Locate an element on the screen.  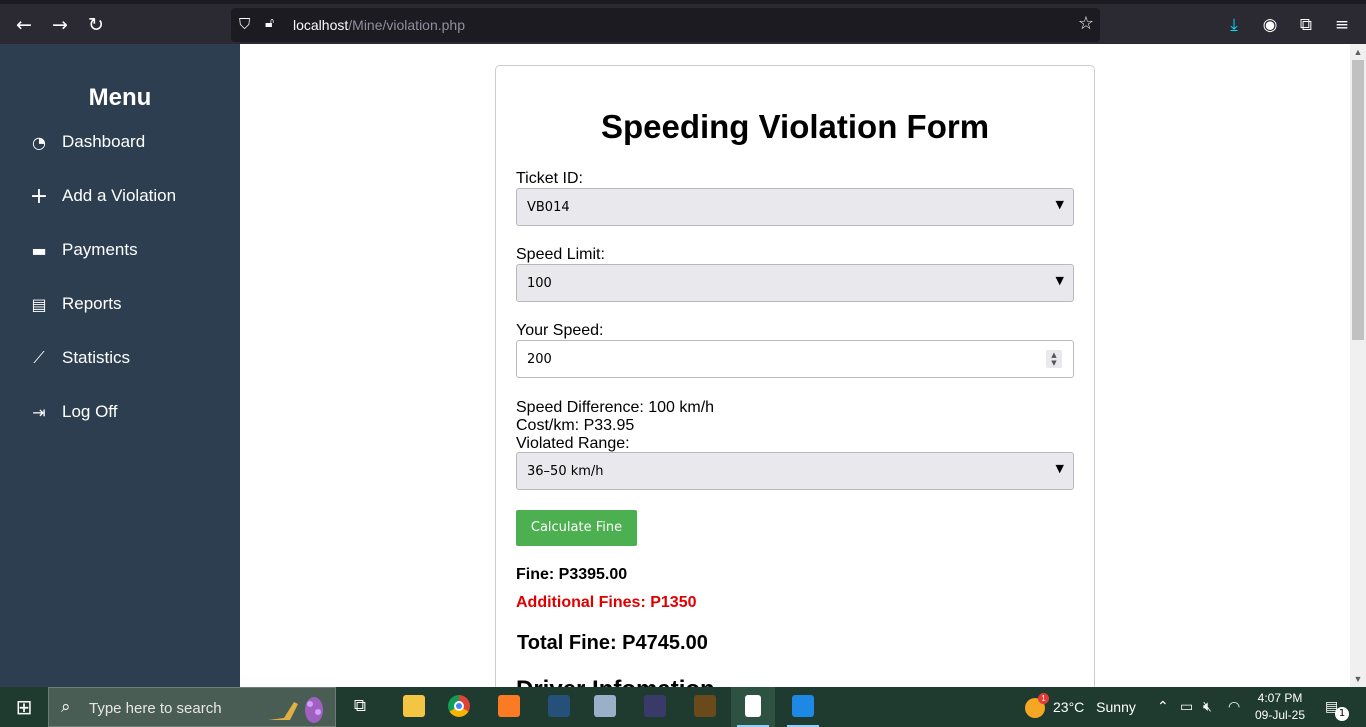
url-host: localhost is located at coordinates (321, 25).